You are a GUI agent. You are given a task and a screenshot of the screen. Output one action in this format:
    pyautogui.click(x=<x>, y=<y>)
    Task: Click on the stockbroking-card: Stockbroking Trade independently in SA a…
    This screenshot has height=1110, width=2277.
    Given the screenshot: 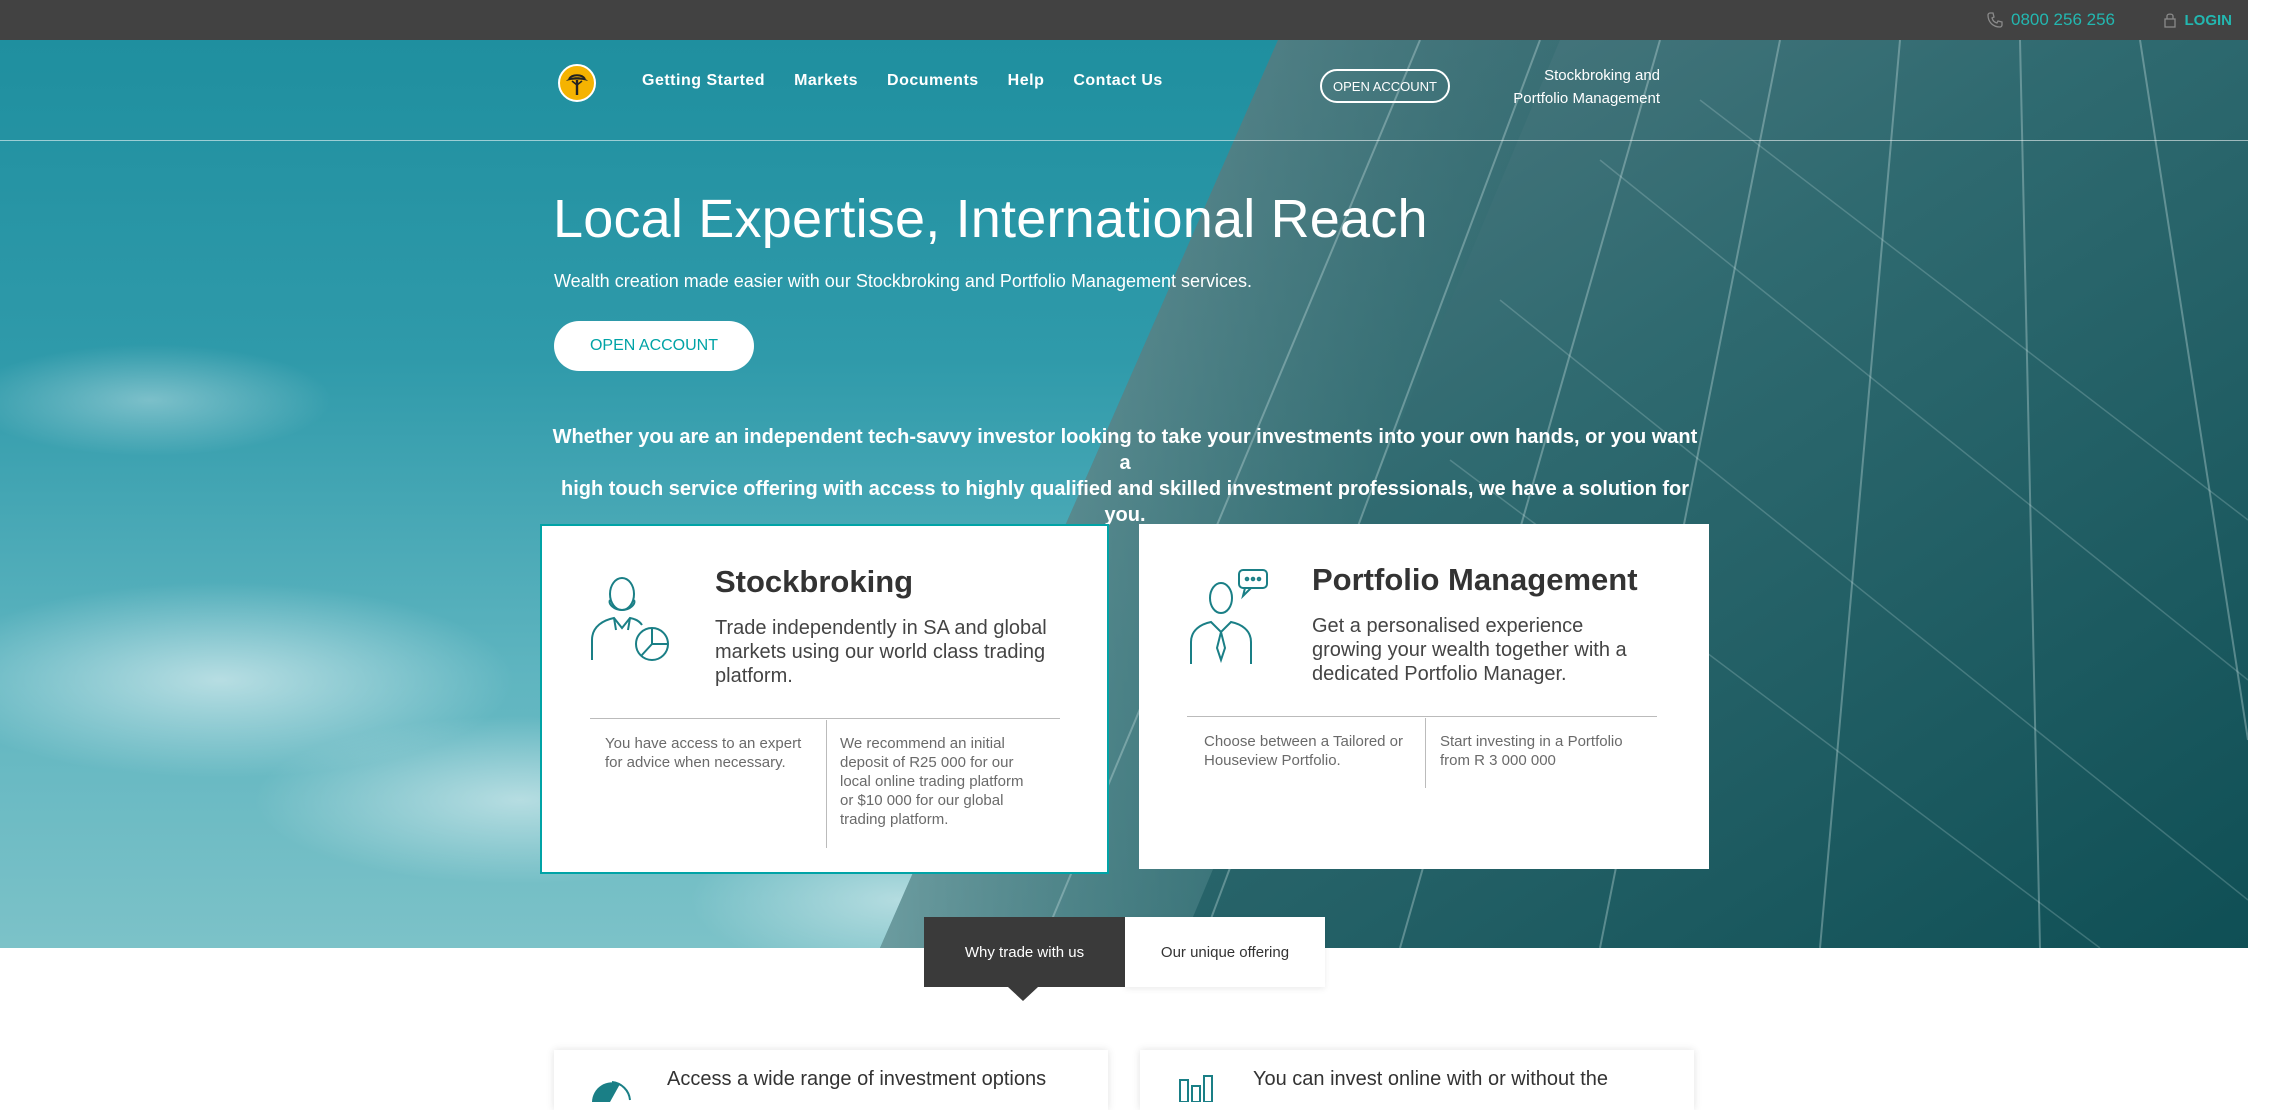 What is the action you would take?
    pyautogui.click(x=824, y=699)
    